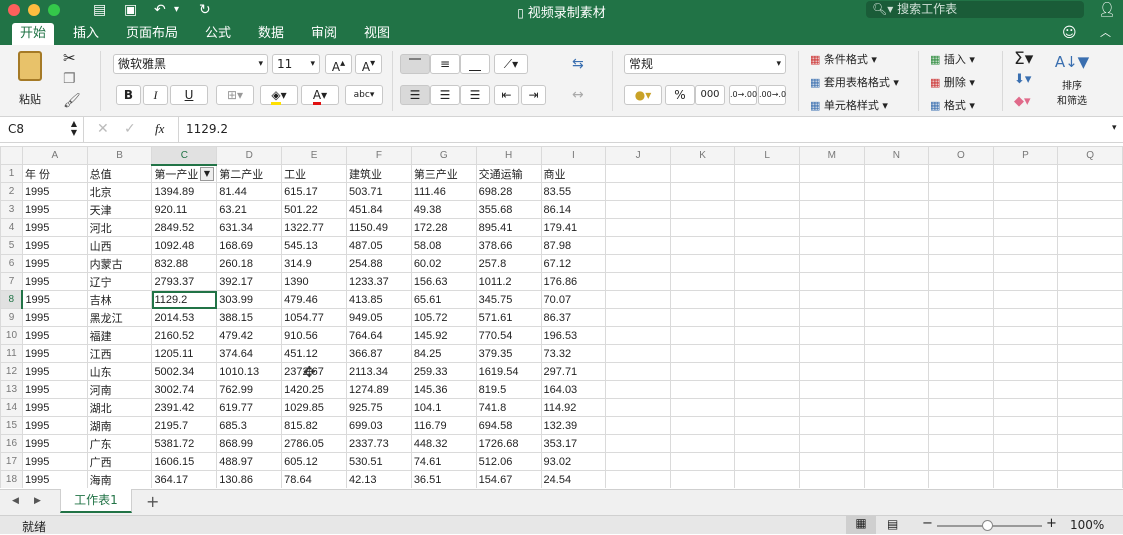  What do you see at coordinates (314, 407) in the screenshot?
I see `cell: 1029.85` at bounding box center [314, 407].